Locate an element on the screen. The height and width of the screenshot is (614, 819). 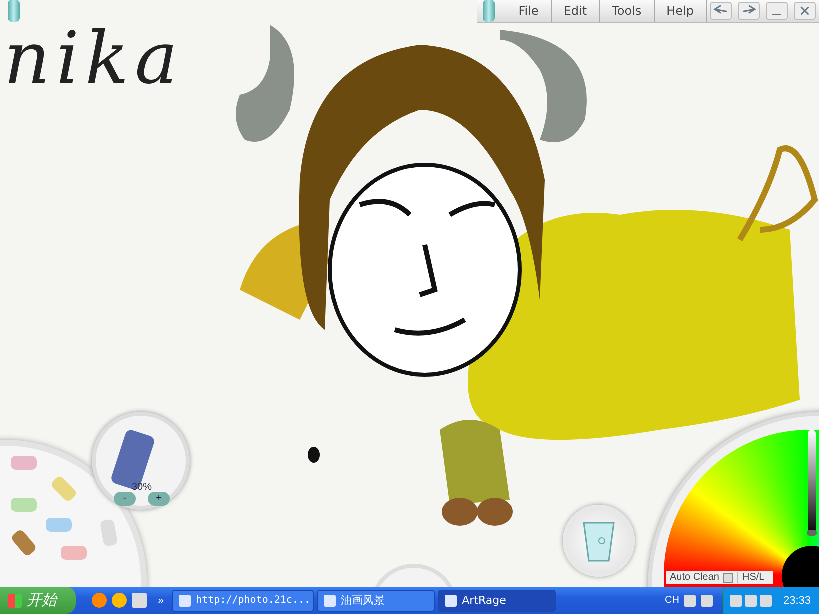
close-icon is located at coordinates (805, 11).